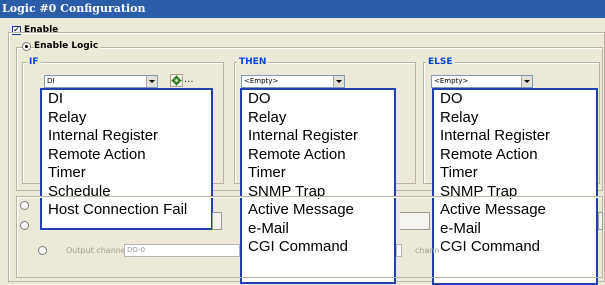 The image size is (605, 285). What do you see at coordinates (34, 62) in the screenshot?
I see `if-legend: IF` at bounding box center [34, 62].